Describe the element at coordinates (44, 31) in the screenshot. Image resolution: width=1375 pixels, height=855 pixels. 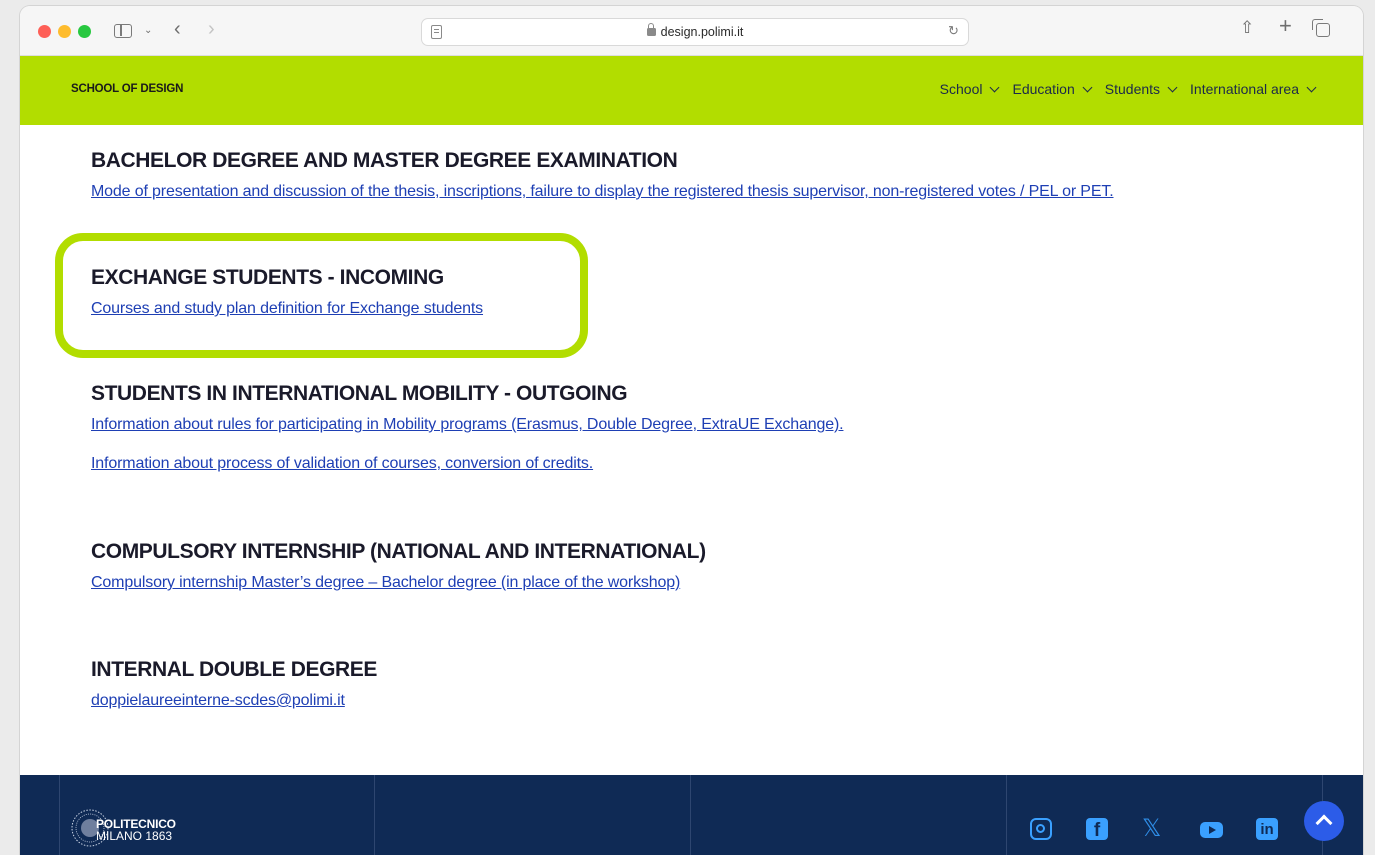
I see `close-window-button` at that location.